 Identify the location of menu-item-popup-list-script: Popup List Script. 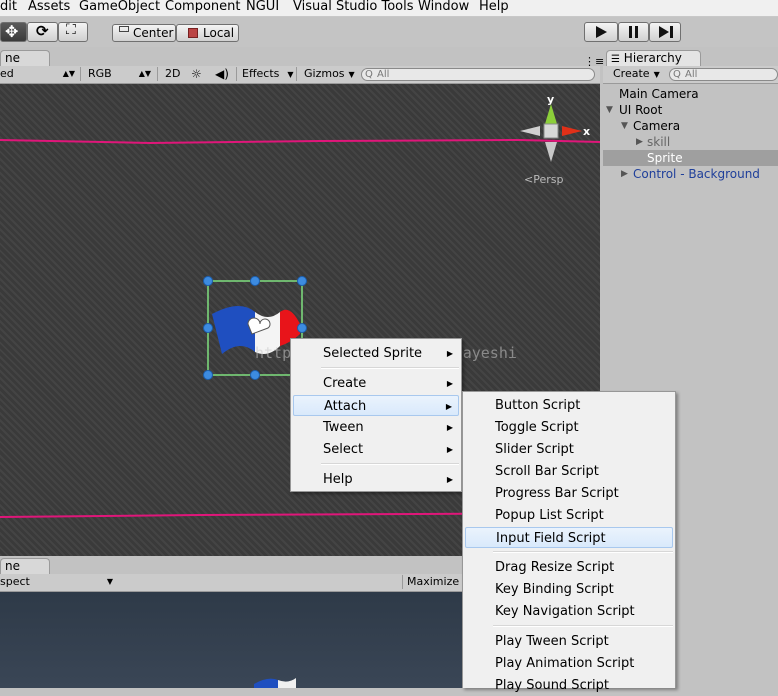
(569, 515).